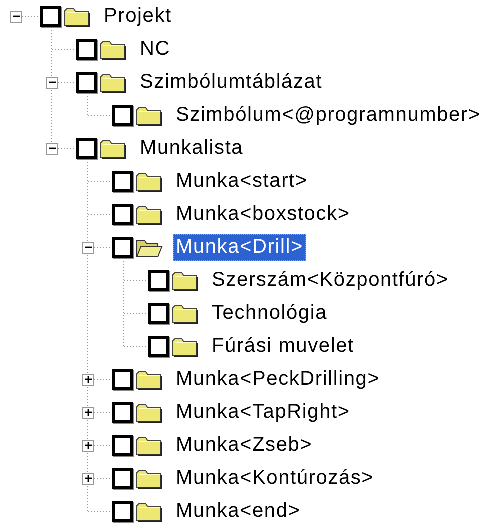 Image resolution: width=499 pixels, height=528 pixels. What do you see at coordinates (328, 115) in the screenshot?
I see `tree-item: Szimbólum<@programnumber>` at bounding box center [328, 115].